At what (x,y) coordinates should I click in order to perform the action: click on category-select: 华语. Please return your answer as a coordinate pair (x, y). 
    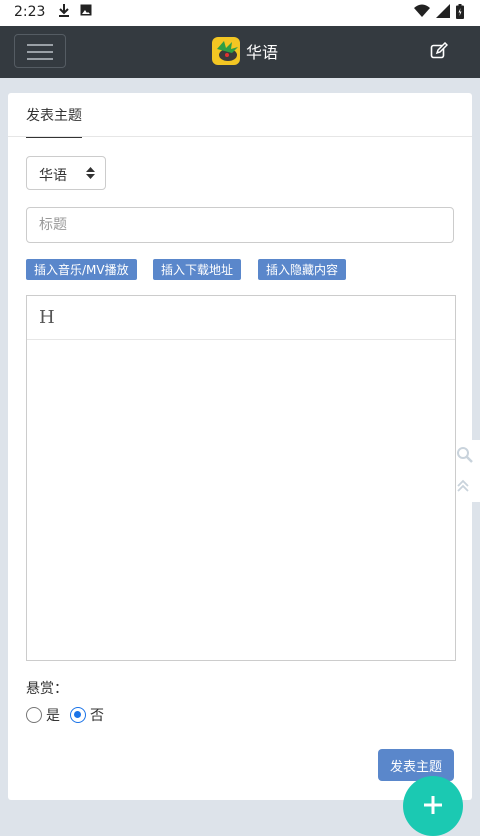
    Looking at the image, I should click on (66, 173).